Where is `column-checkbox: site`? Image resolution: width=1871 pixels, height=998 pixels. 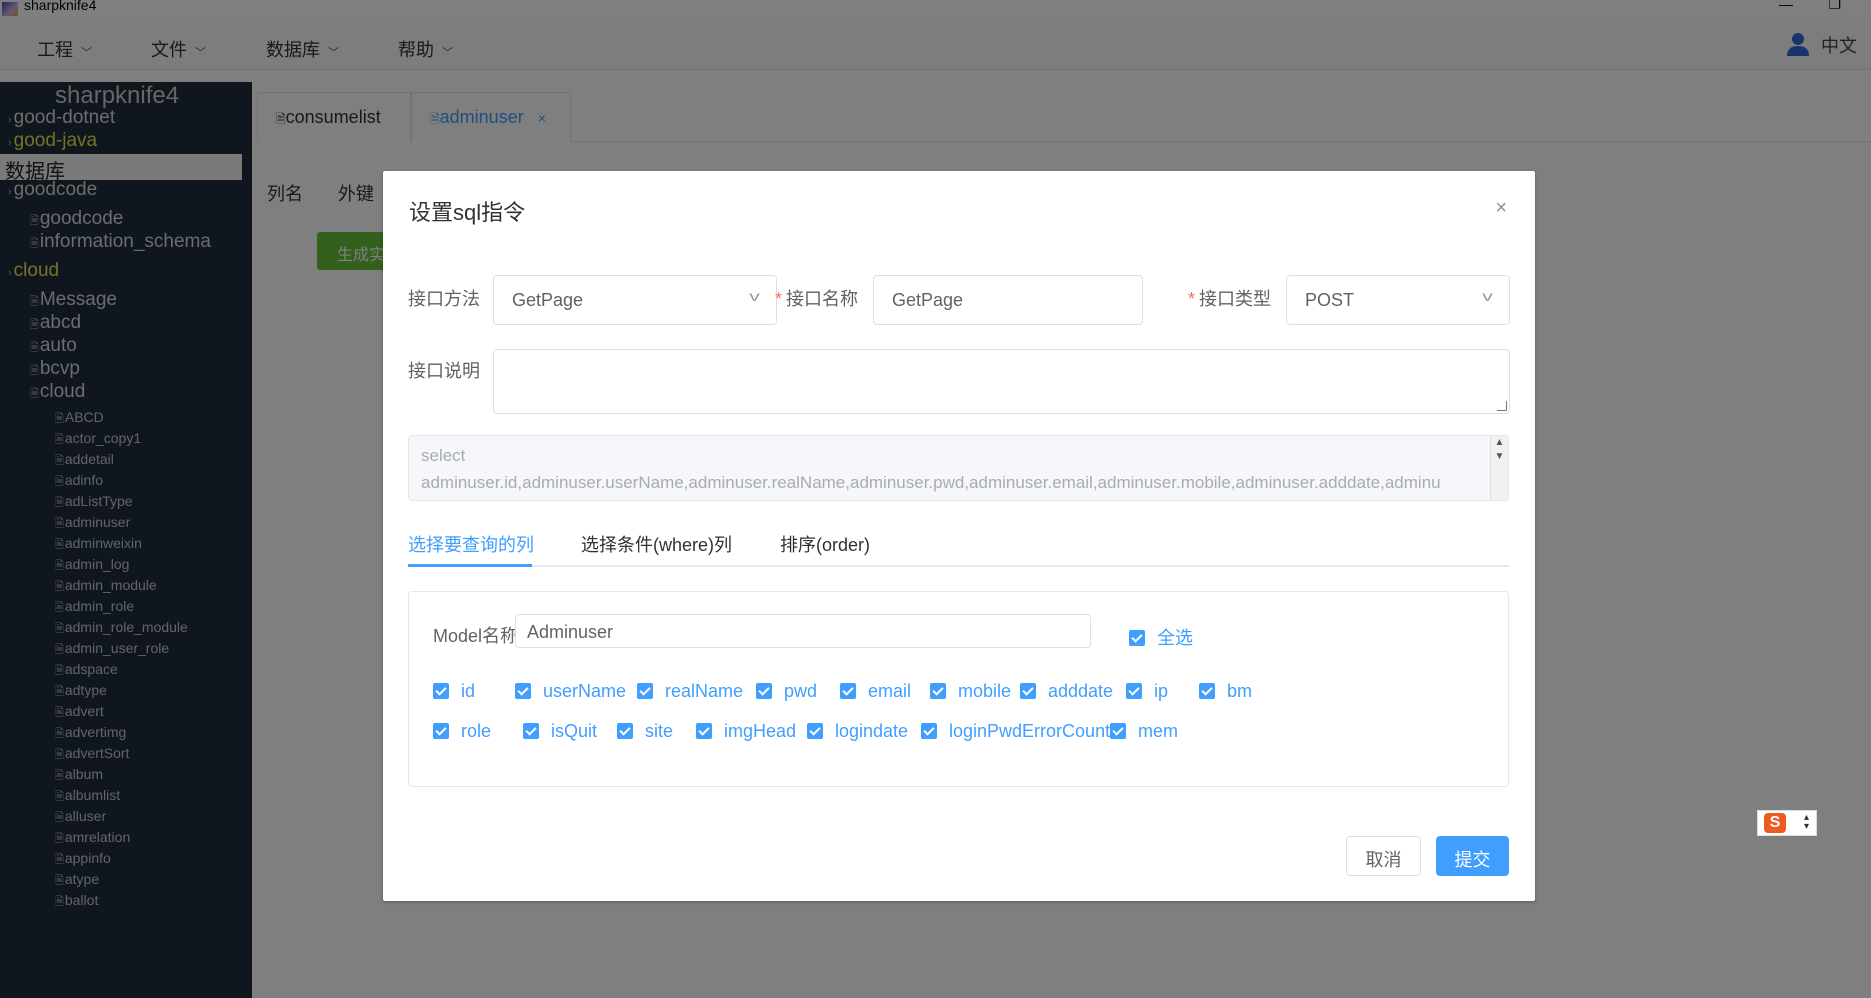
column-checkbox: site is located at coordinates (645, 731).